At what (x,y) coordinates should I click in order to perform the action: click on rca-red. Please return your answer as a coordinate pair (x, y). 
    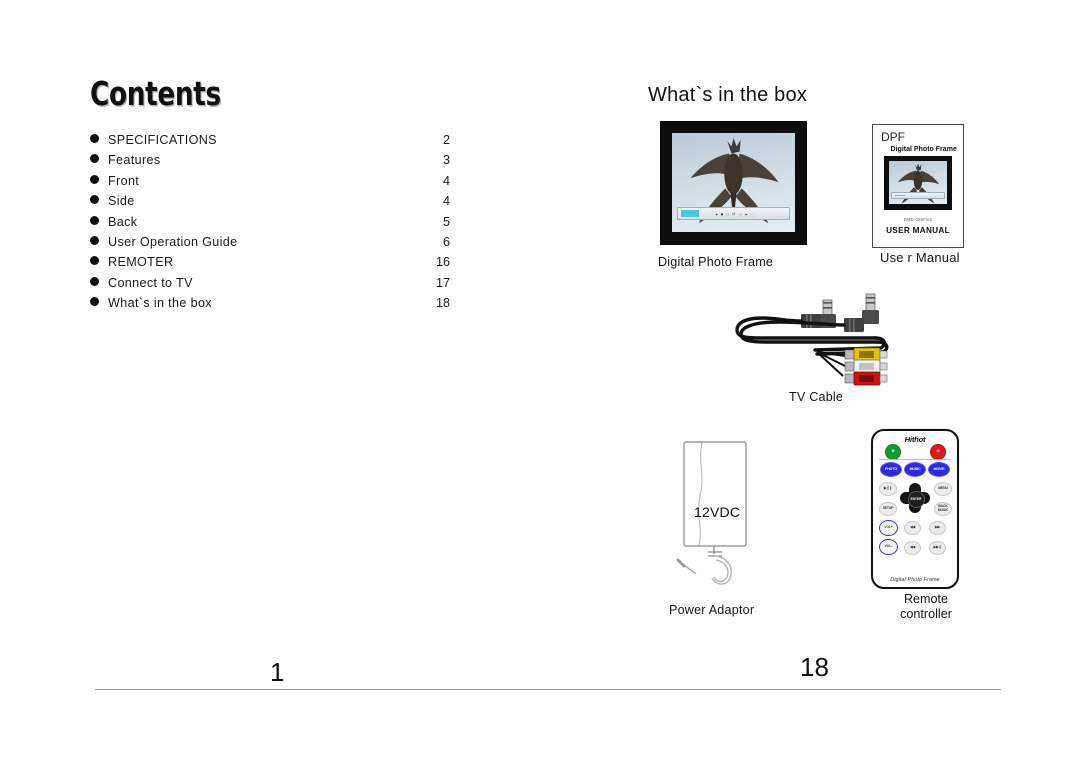
    Looking at the image, I should click on (866, 378).